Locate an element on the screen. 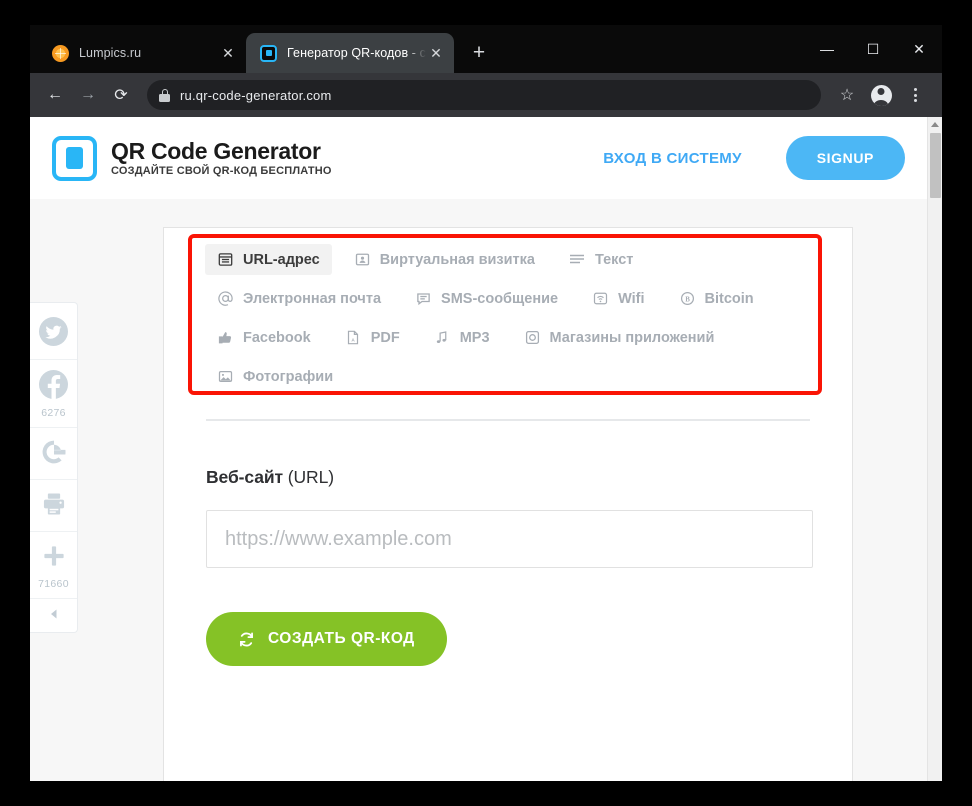  qr-tab-wifi: Wifi is located at coordinates (618, 298).